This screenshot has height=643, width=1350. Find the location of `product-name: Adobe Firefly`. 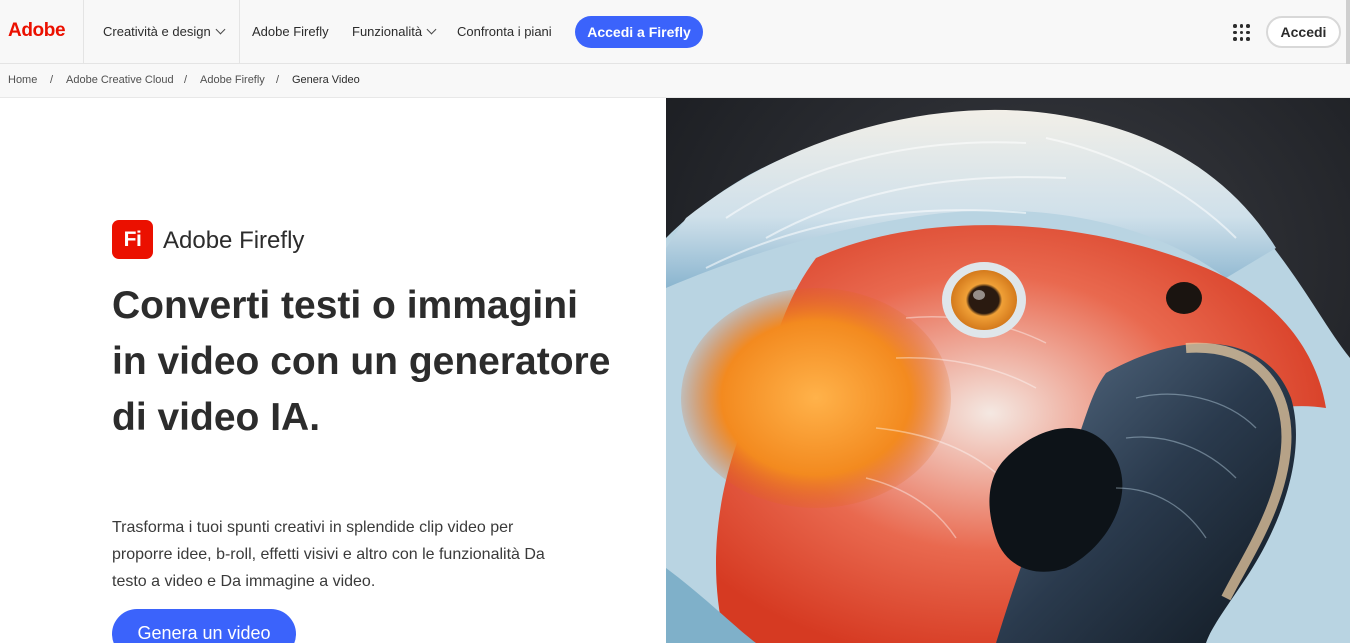

product-name: Adobe Firefly is located at coordinates (234, 240).